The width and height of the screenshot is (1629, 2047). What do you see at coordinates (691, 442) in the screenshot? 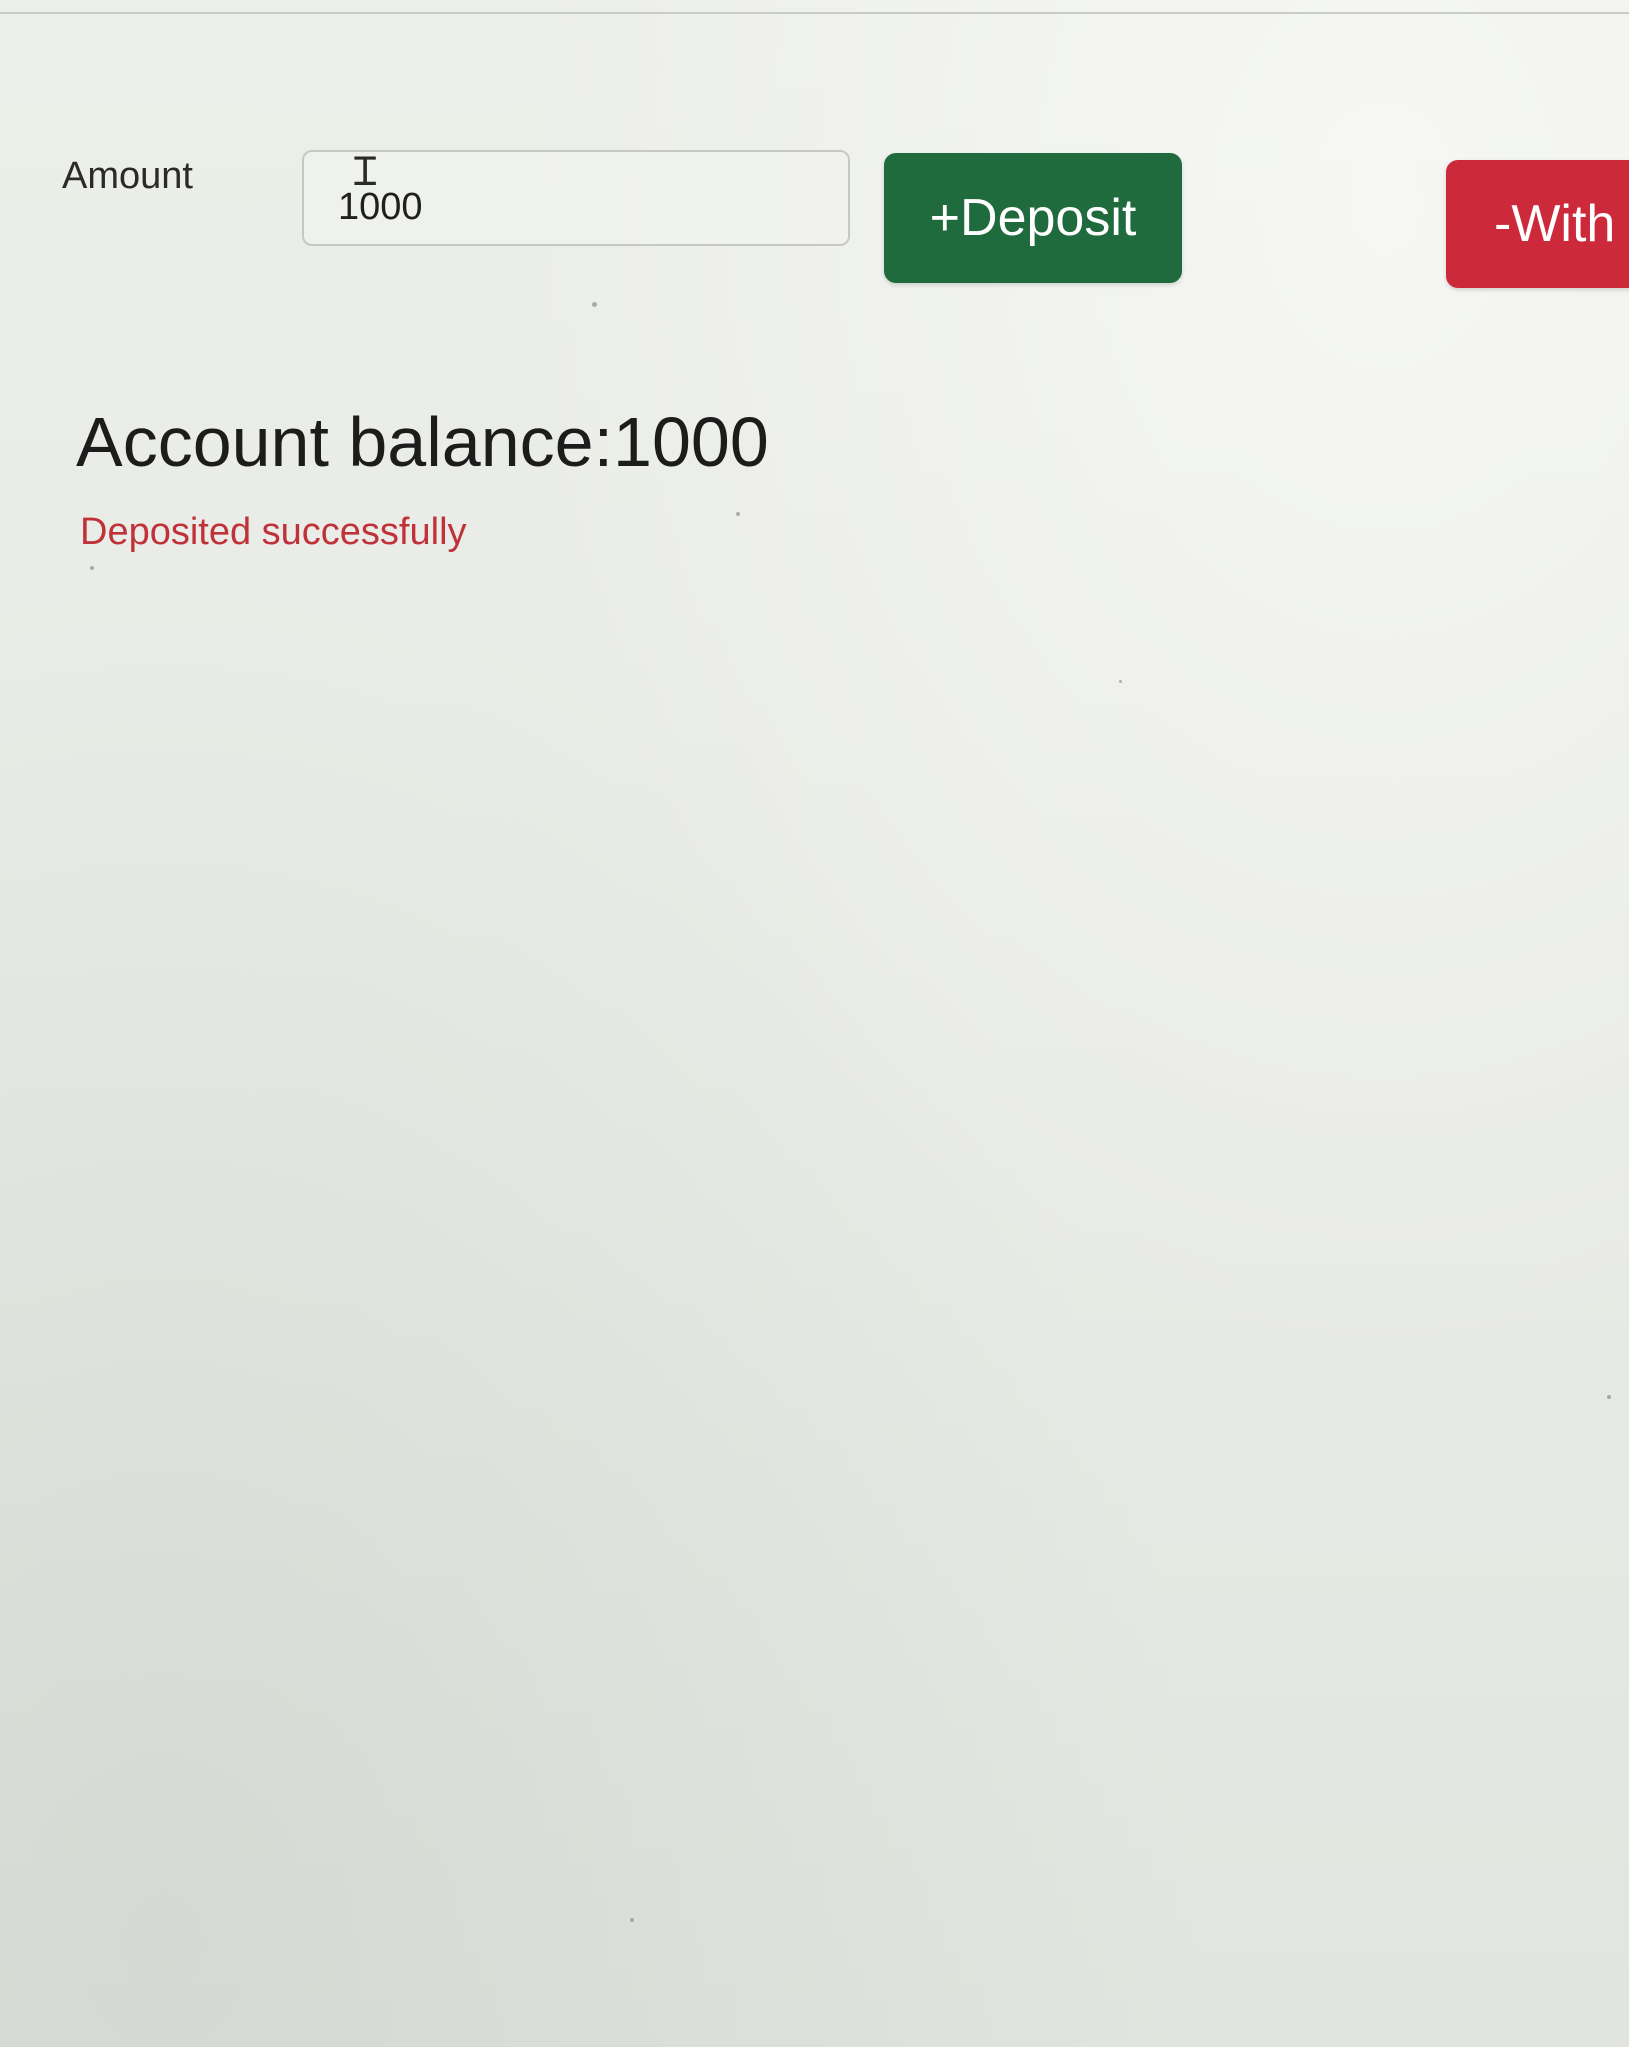
I see `balance-value: 1000` at bounding box center [691, 442].